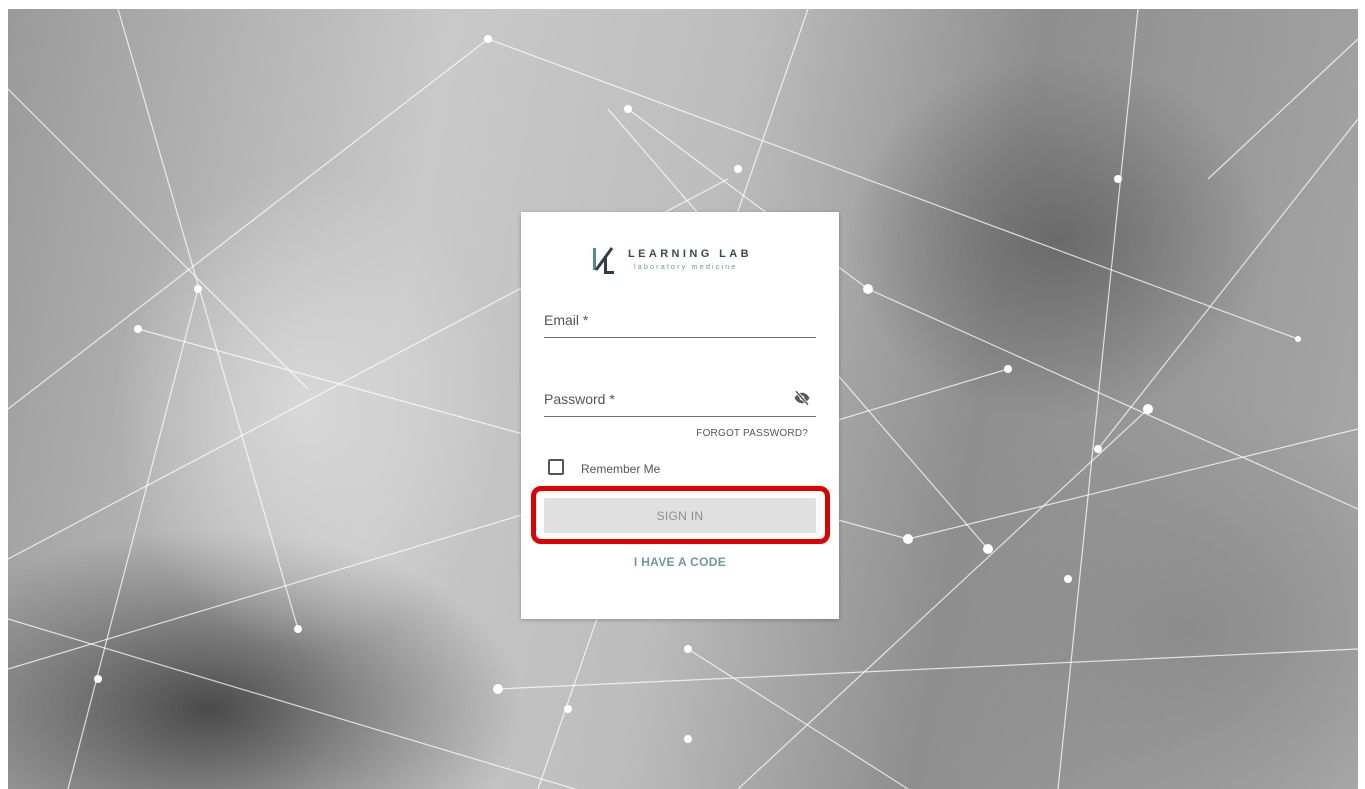 The height and width of the screenshot is (789, 1365). I want to click on email-input, so click(680, 319).